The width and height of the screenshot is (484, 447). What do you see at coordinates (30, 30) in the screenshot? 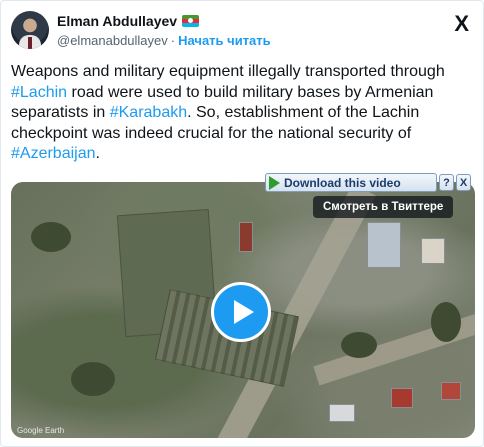
I see `avatar` at bounding box center [30, 30].